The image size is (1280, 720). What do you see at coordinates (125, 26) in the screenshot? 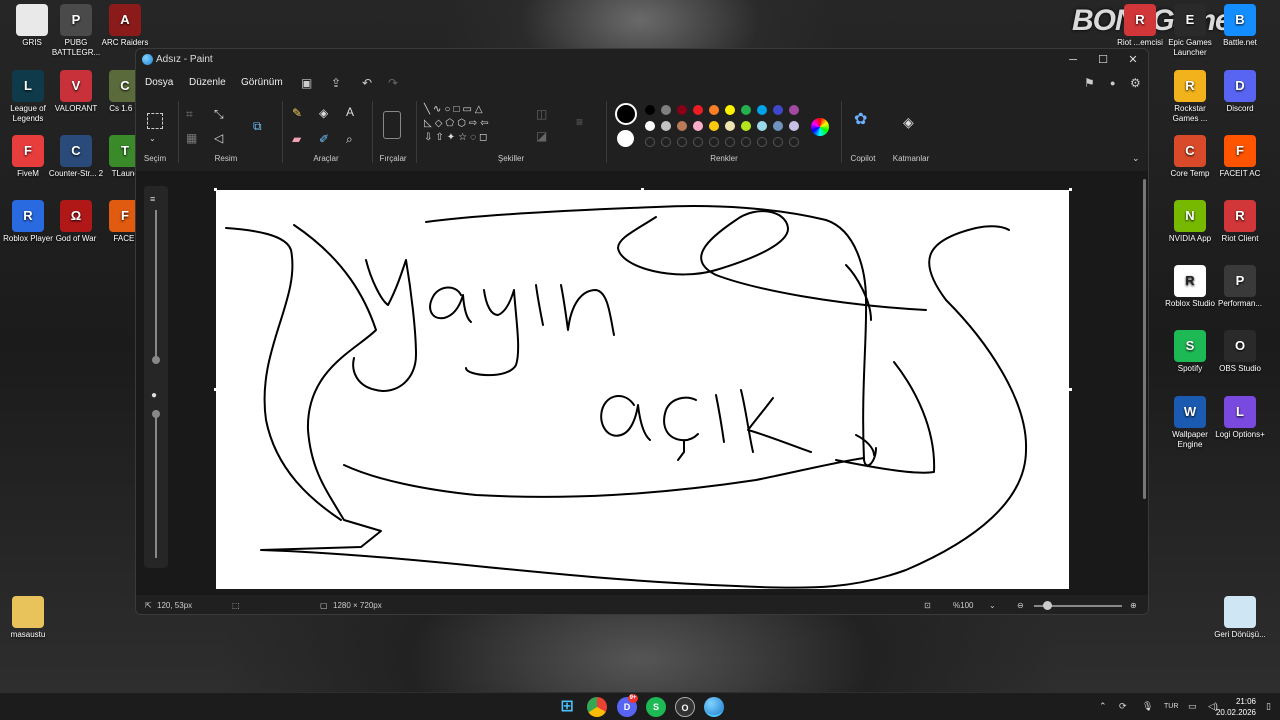
I see `desktop-icon: A ARC Raiders` at bounding box center [125, 26].